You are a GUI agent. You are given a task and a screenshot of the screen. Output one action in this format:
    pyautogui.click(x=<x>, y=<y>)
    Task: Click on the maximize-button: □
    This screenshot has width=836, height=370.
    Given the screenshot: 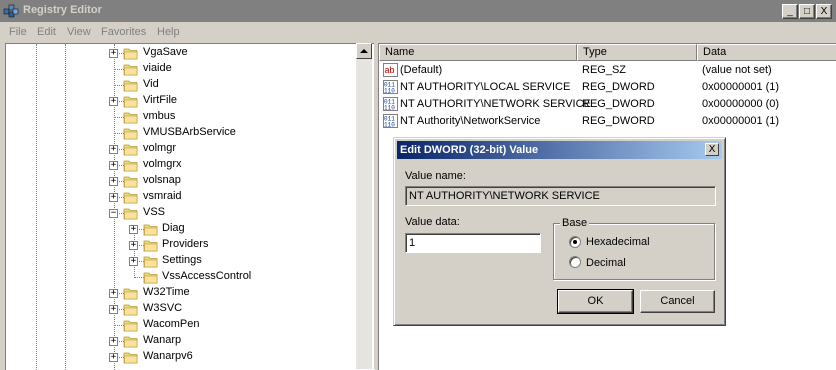 What is the action you would take?
    pyautogui.click(x=807, y=11)
    